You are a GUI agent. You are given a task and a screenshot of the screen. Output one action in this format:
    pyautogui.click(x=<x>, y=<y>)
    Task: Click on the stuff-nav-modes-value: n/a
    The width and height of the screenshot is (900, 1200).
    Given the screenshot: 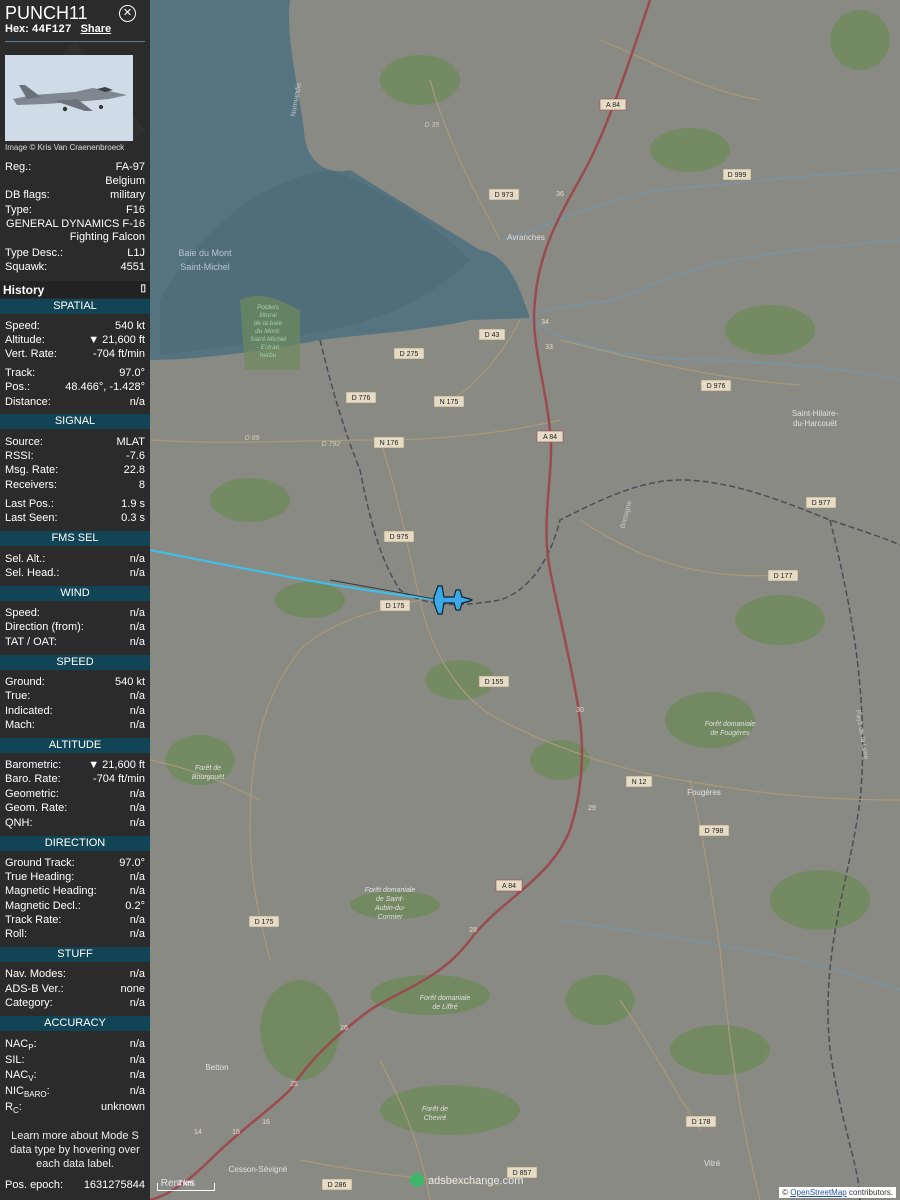 What is the action you would take?
    pyautogui.click(x=137, y=974)
    